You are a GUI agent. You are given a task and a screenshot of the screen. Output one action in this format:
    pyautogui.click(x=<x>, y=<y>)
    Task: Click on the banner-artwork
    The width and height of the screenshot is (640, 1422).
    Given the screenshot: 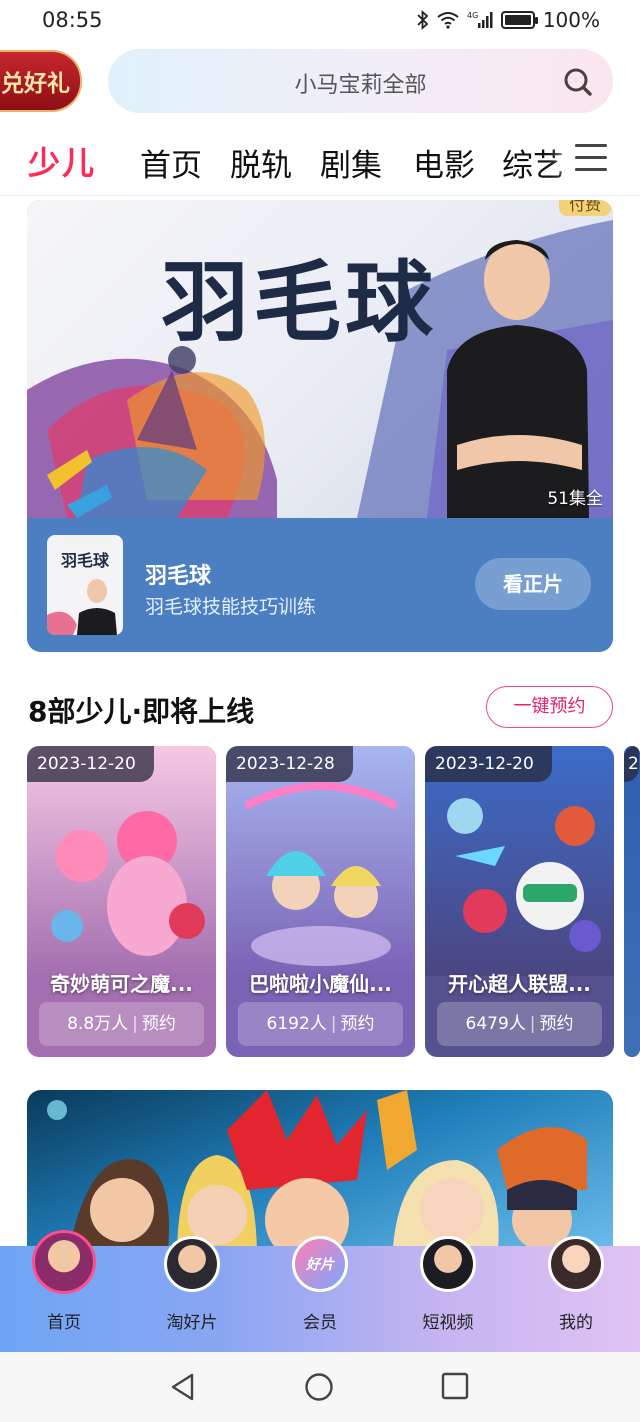 What is the action you would take?
    pyautogui.click(x=317, y=1175)
    